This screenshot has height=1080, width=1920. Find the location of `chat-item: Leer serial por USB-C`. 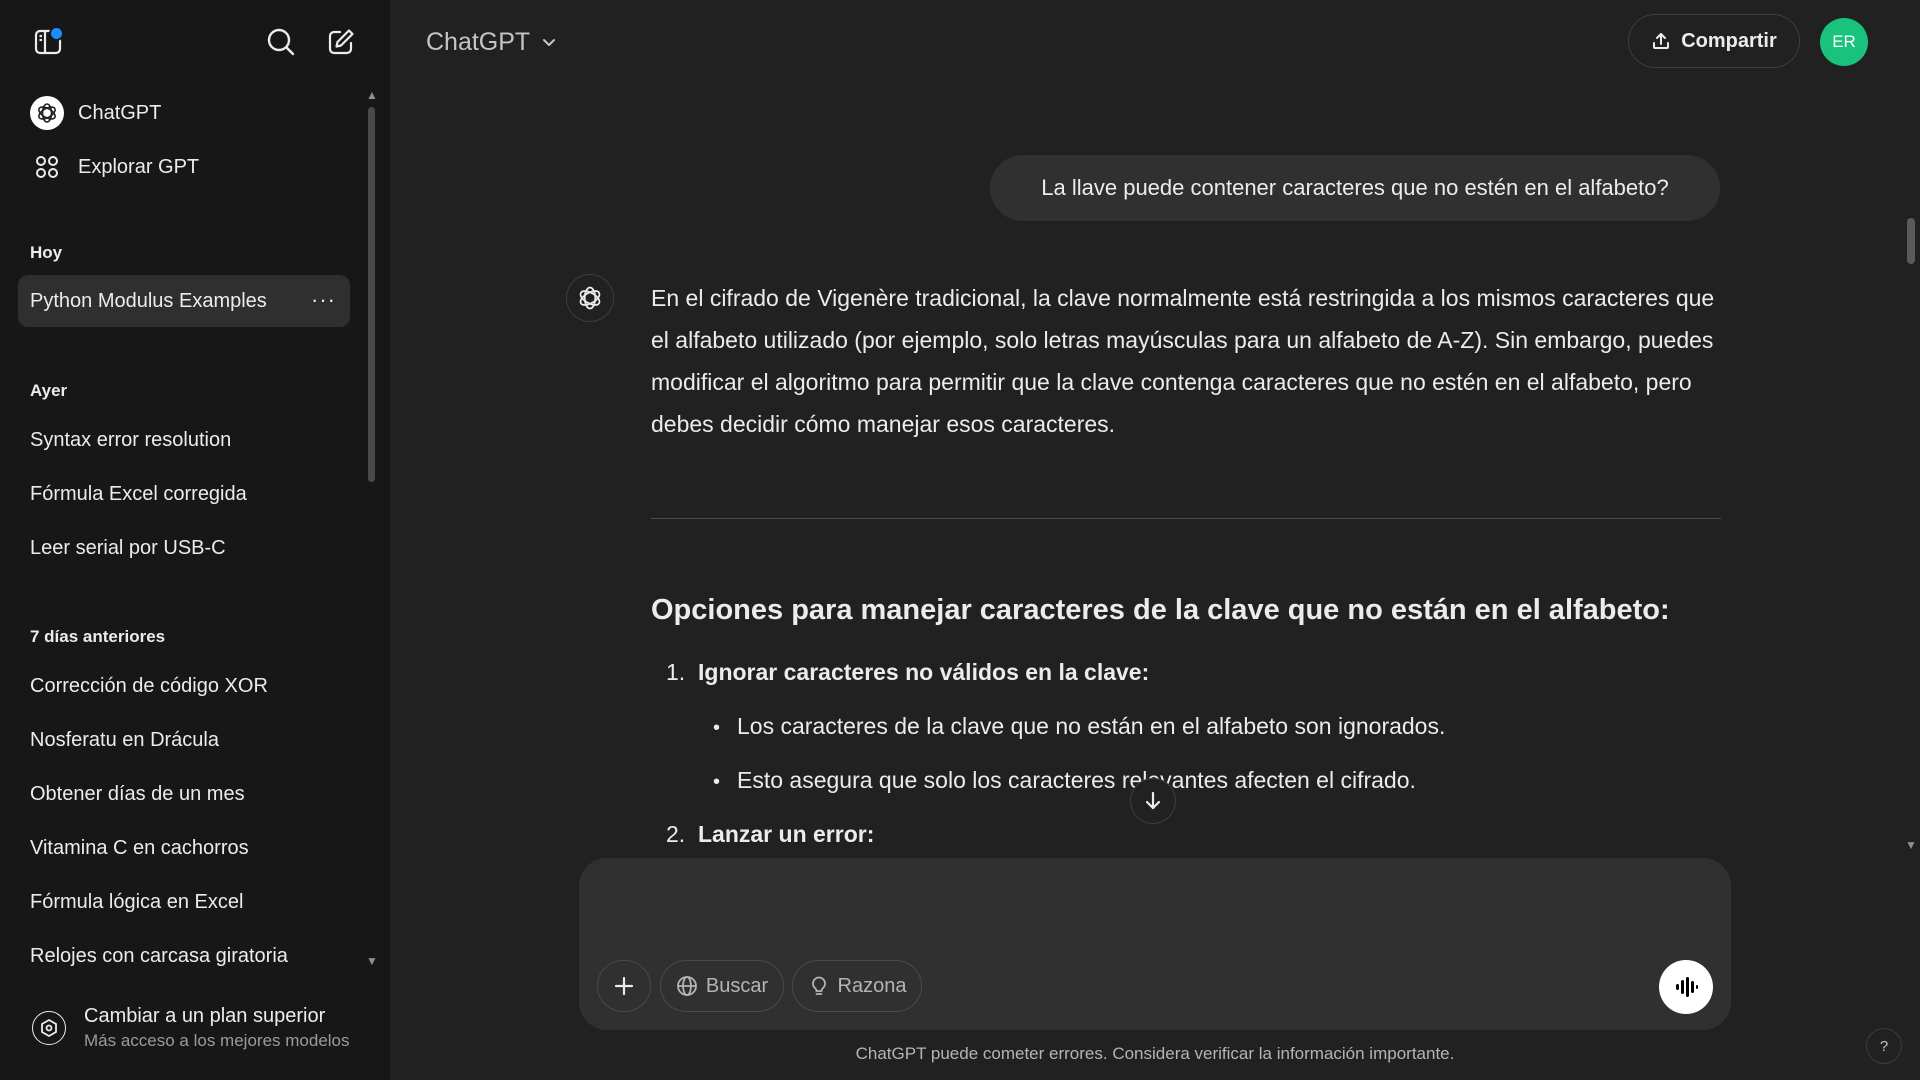

chat-item: Leer serial por USB-C is located at coordinates (184, 548).